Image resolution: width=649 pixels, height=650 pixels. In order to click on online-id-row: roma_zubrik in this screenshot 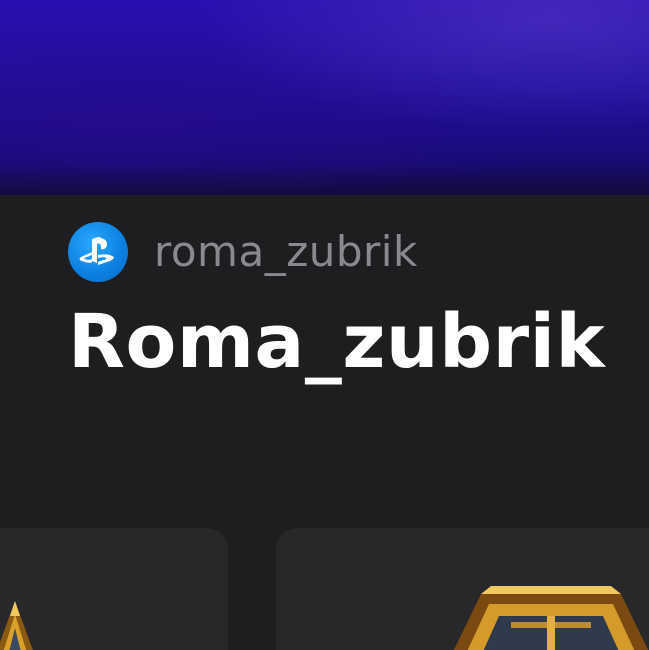, I will do `click(243, 252)`.